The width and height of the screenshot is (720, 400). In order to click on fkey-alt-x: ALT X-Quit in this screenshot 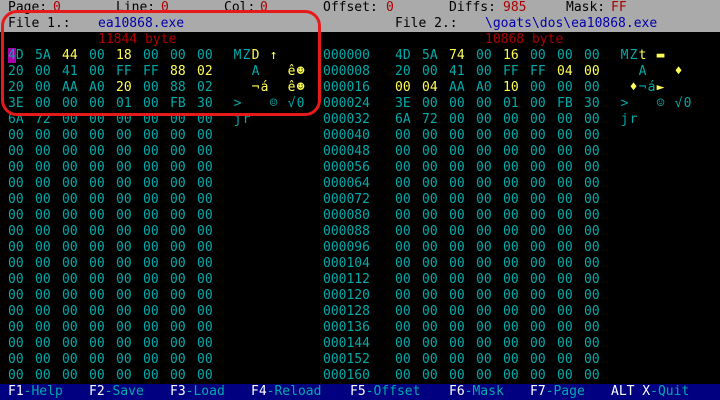, I will do `click(650, 392)`.